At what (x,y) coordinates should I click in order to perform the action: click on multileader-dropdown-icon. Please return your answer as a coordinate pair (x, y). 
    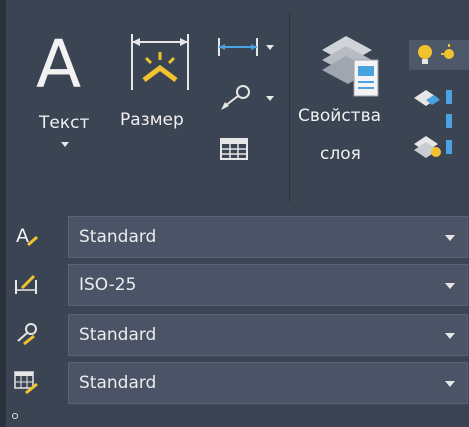
    Looking at the image, I should click on (270, 98).